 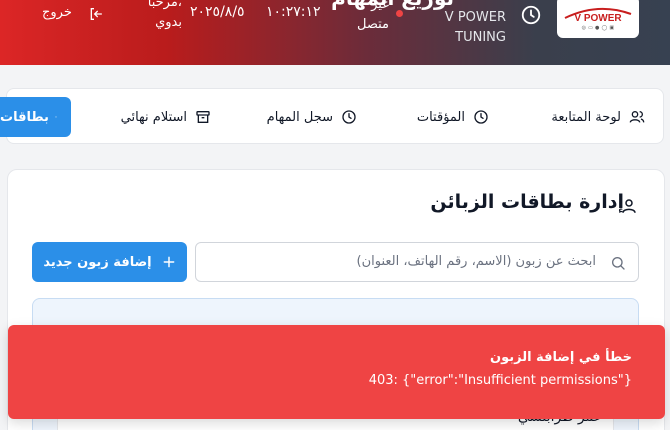 I want to click on status-line-1: غير, so click(x=380, y=6).